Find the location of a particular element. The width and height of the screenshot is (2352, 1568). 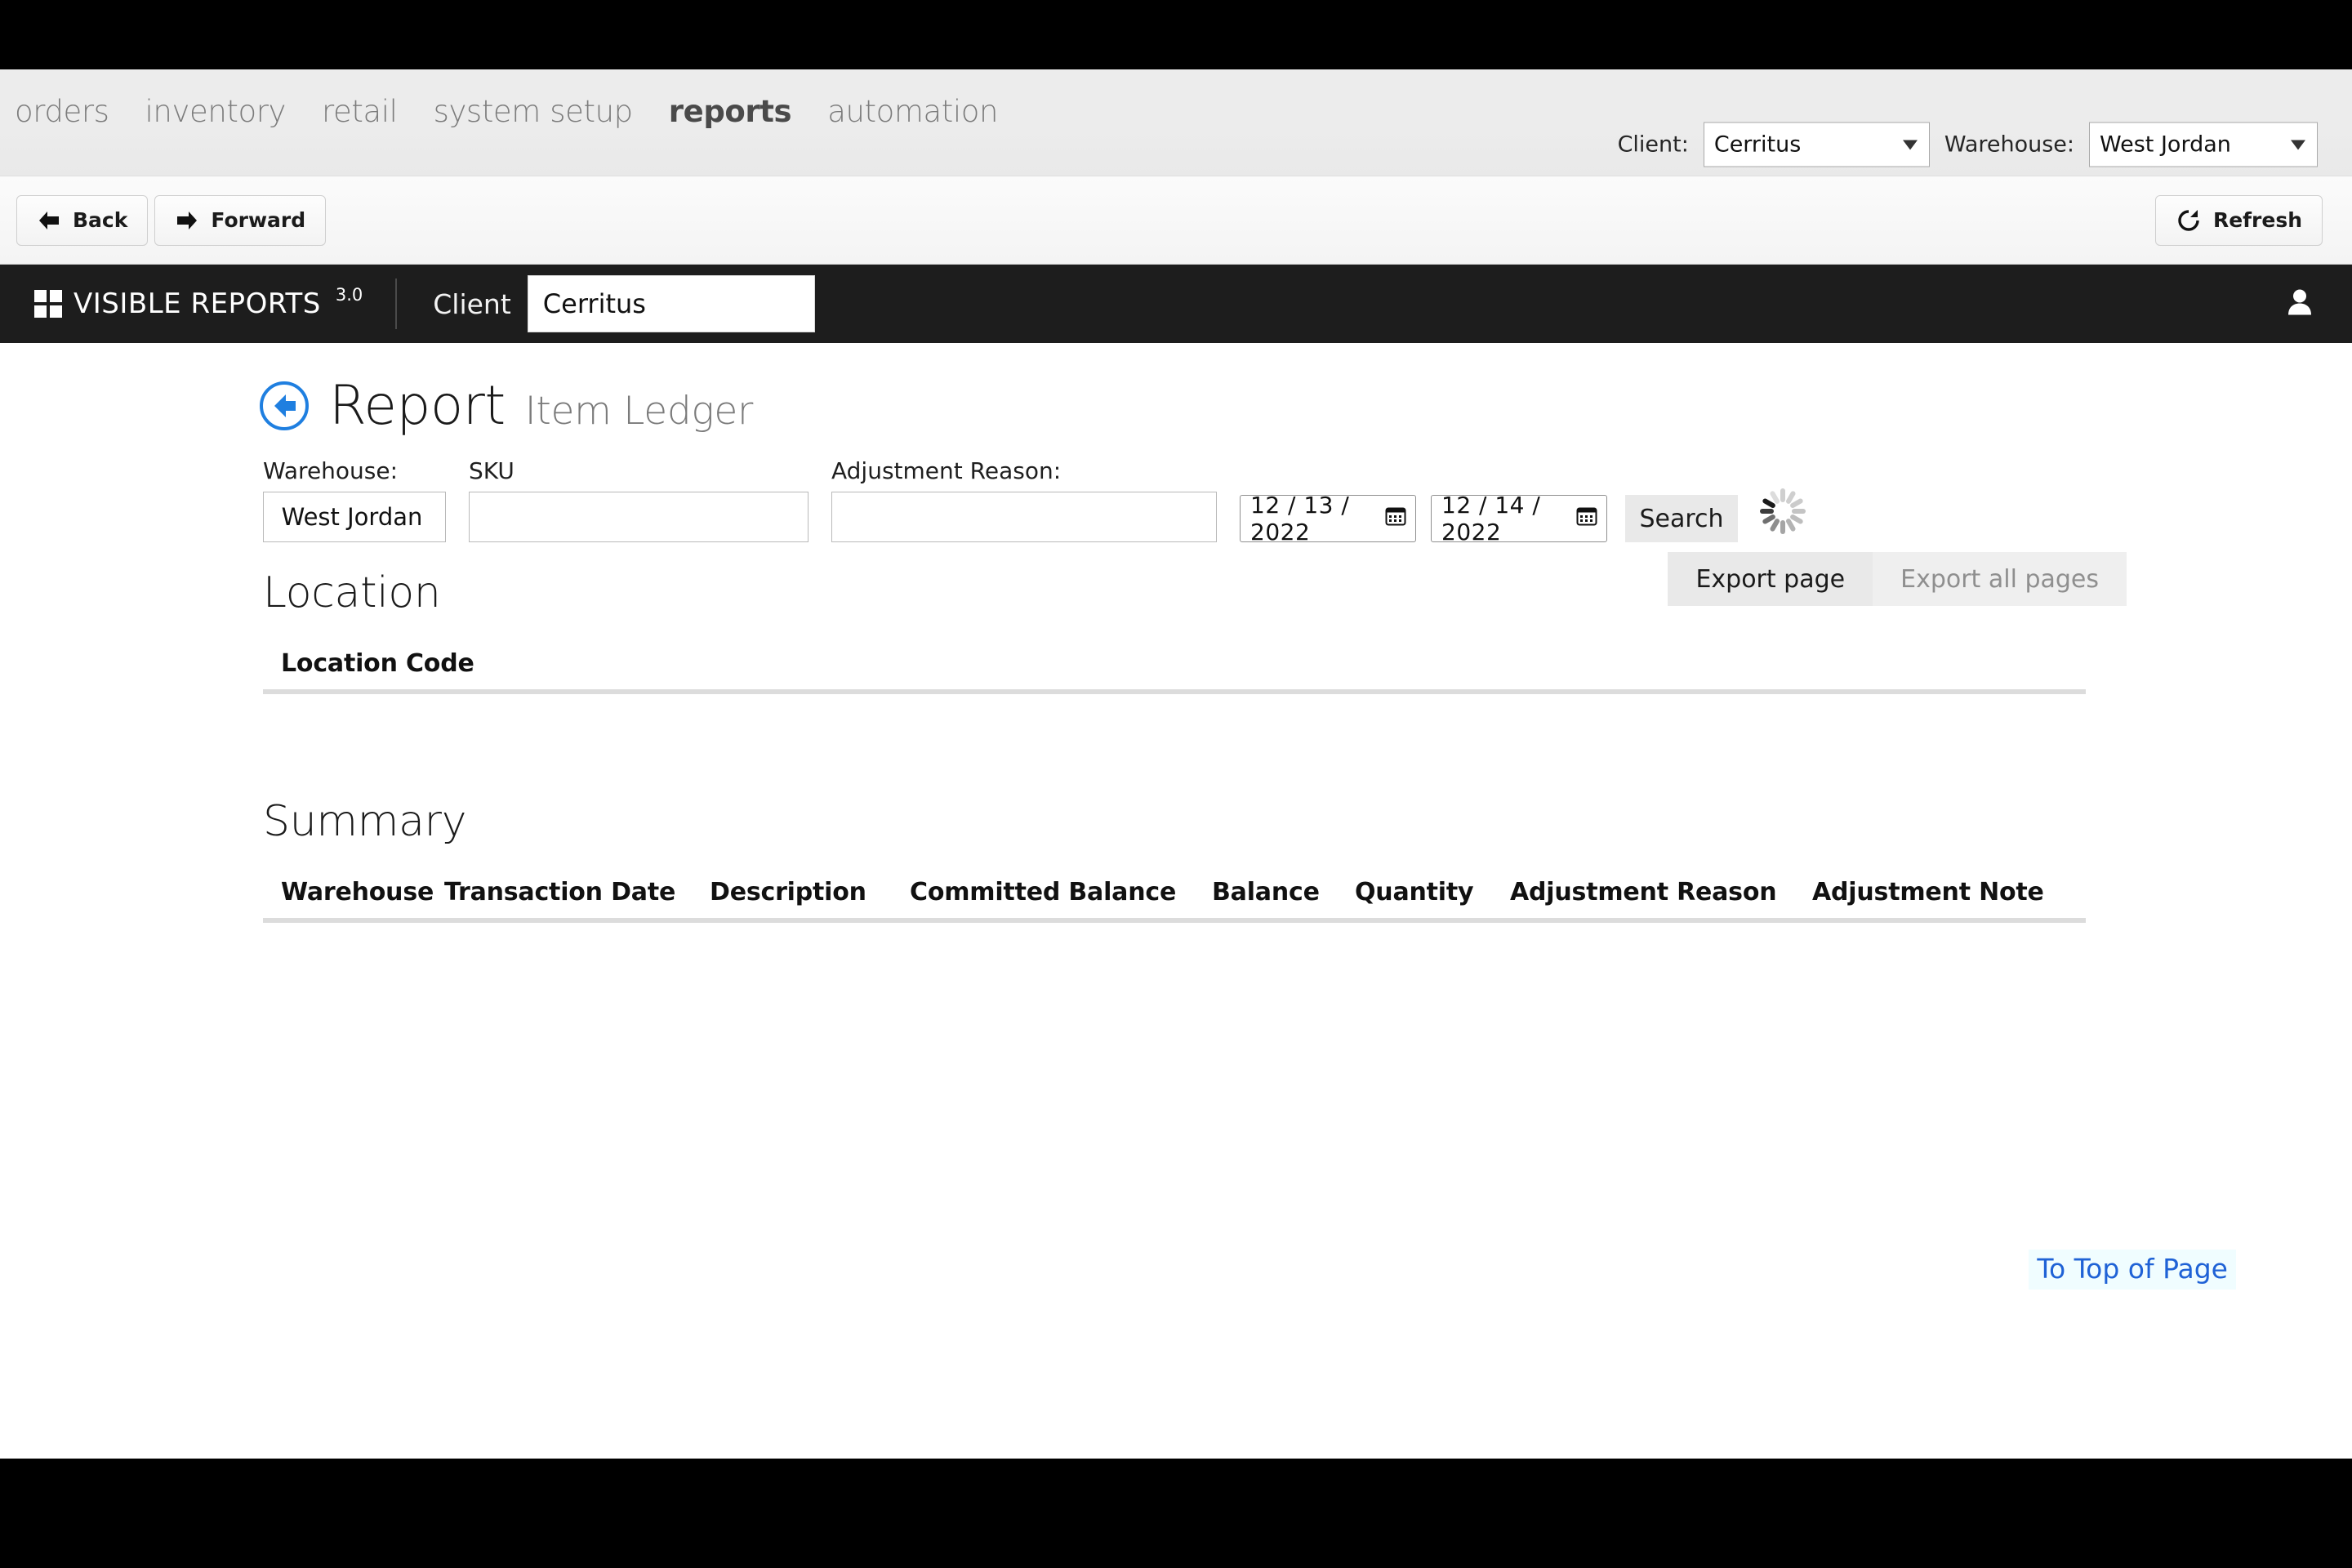

brand-client-label: Client is located at coordinates (472, 303).